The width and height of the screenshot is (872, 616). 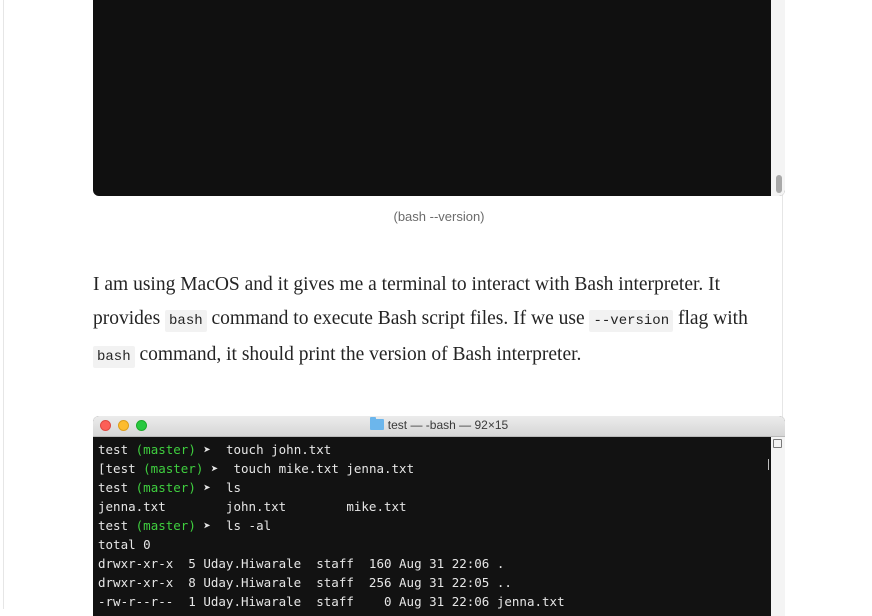 I want to click on inline-code-version-flag: --version, so click(x=631, y=321).